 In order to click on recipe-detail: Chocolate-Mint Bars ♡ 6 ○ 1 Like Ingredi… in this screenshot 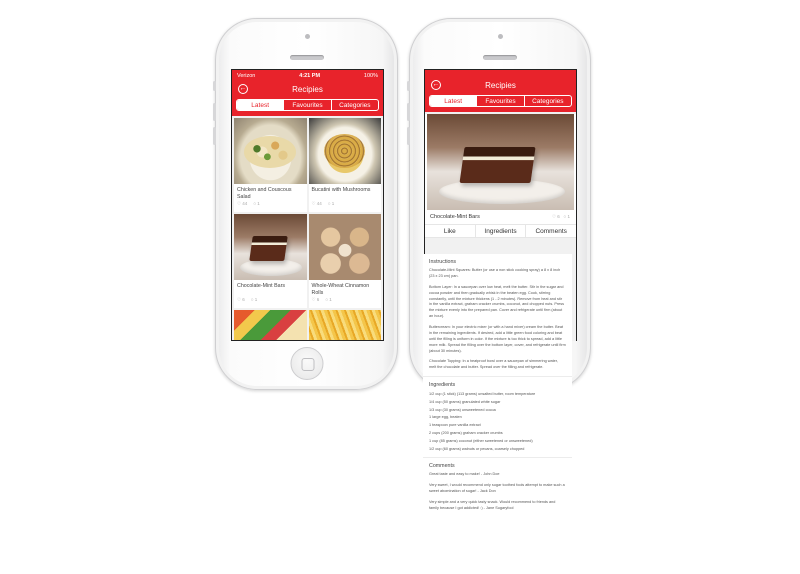, I will do `click(500, 176)`.